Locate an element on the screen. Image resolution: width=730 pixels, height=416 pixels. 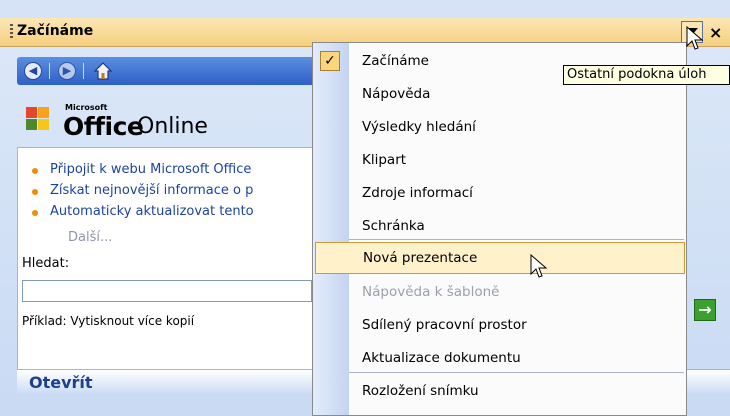
menu-item-label: Nápověda is located at coordinates (396, 94).